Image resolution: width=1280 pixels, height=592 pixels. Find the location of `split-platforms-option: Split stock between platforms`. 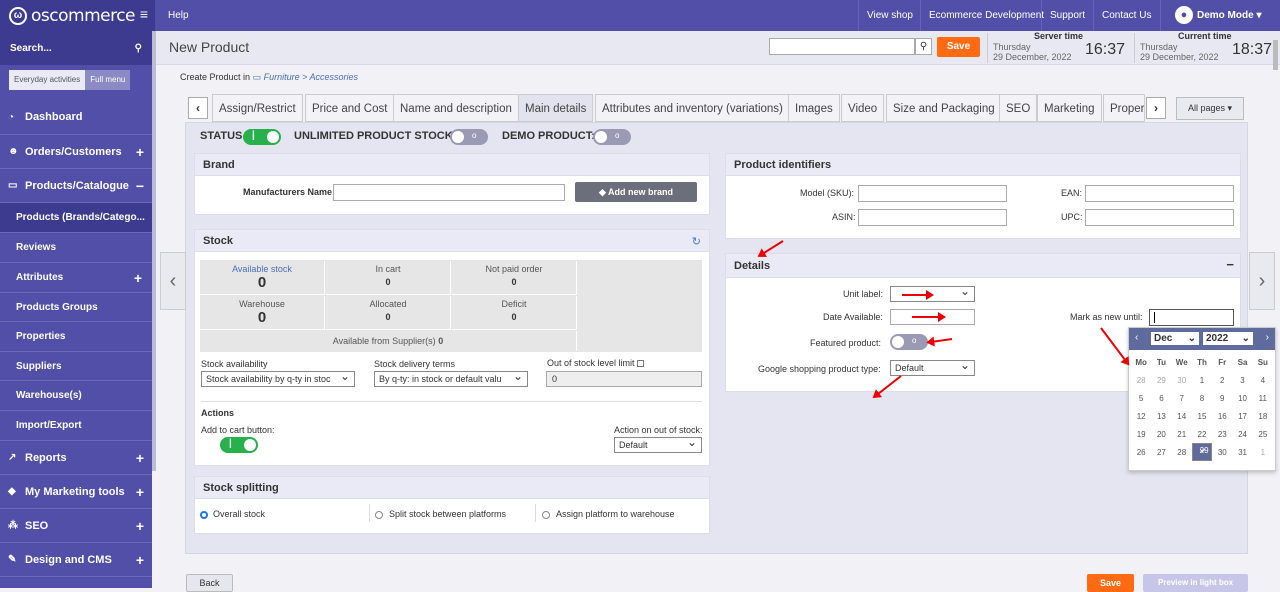

split-platforms-option: Split stock between platforms is located at coordinates (440, 514).